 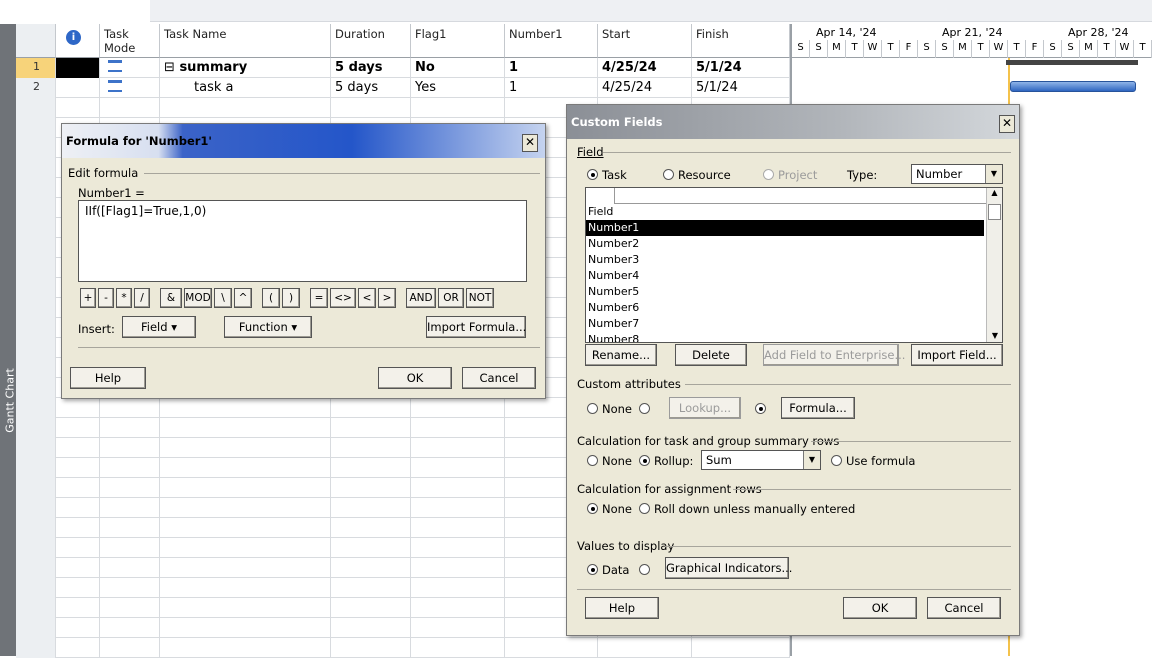 I want to click on operator-button: (, so click(x=271, y=298).